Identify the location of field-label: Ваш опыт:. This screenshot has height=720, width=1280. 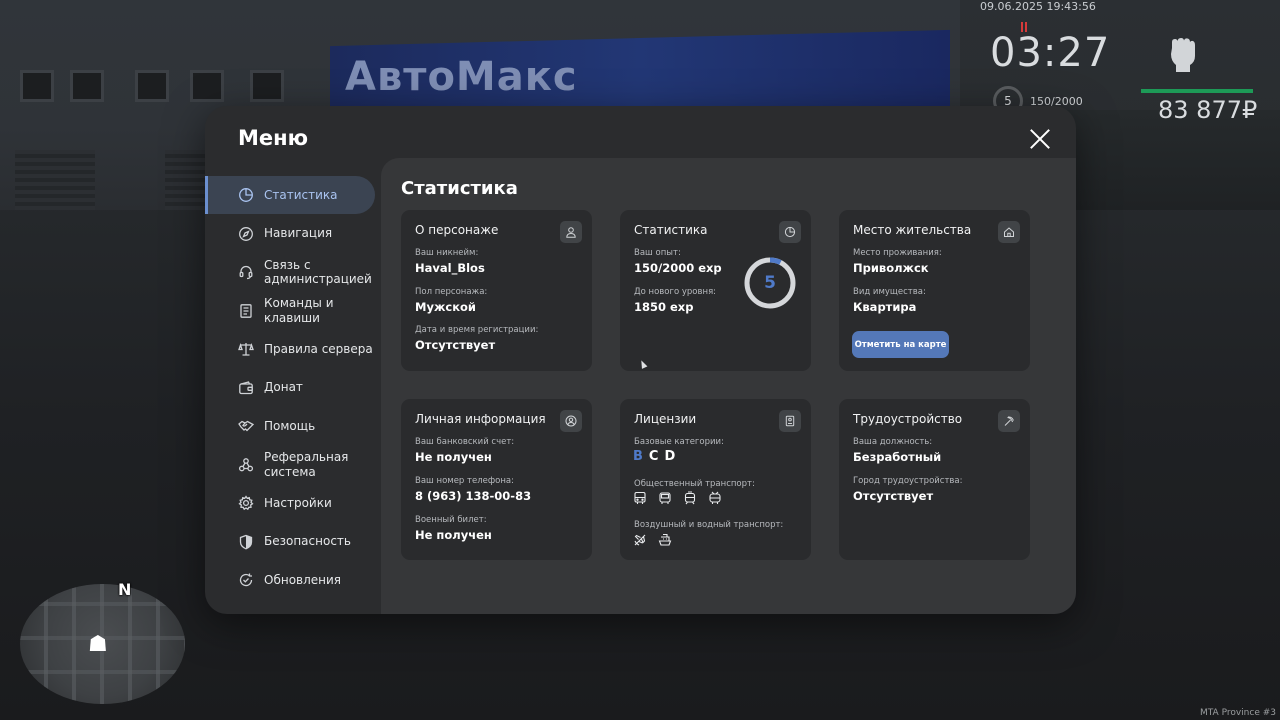
(657, 253).